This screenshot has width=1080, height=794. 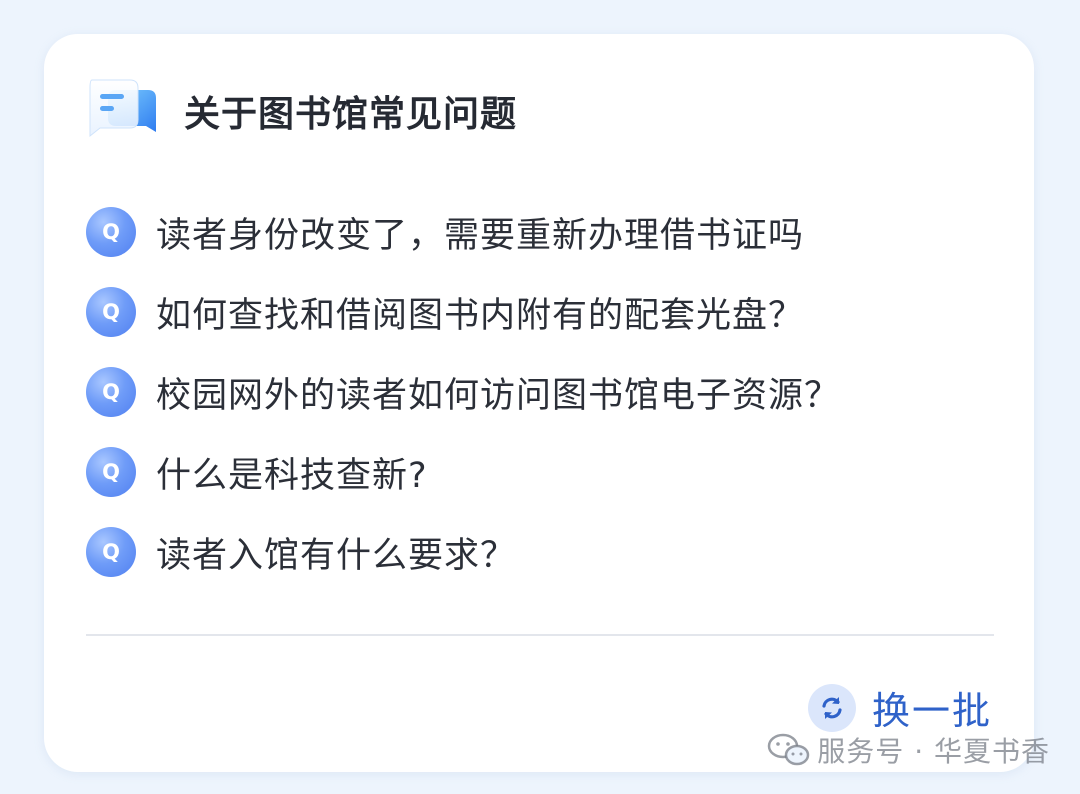 I want to click on refresh-icon, so click(x=831, y=707).